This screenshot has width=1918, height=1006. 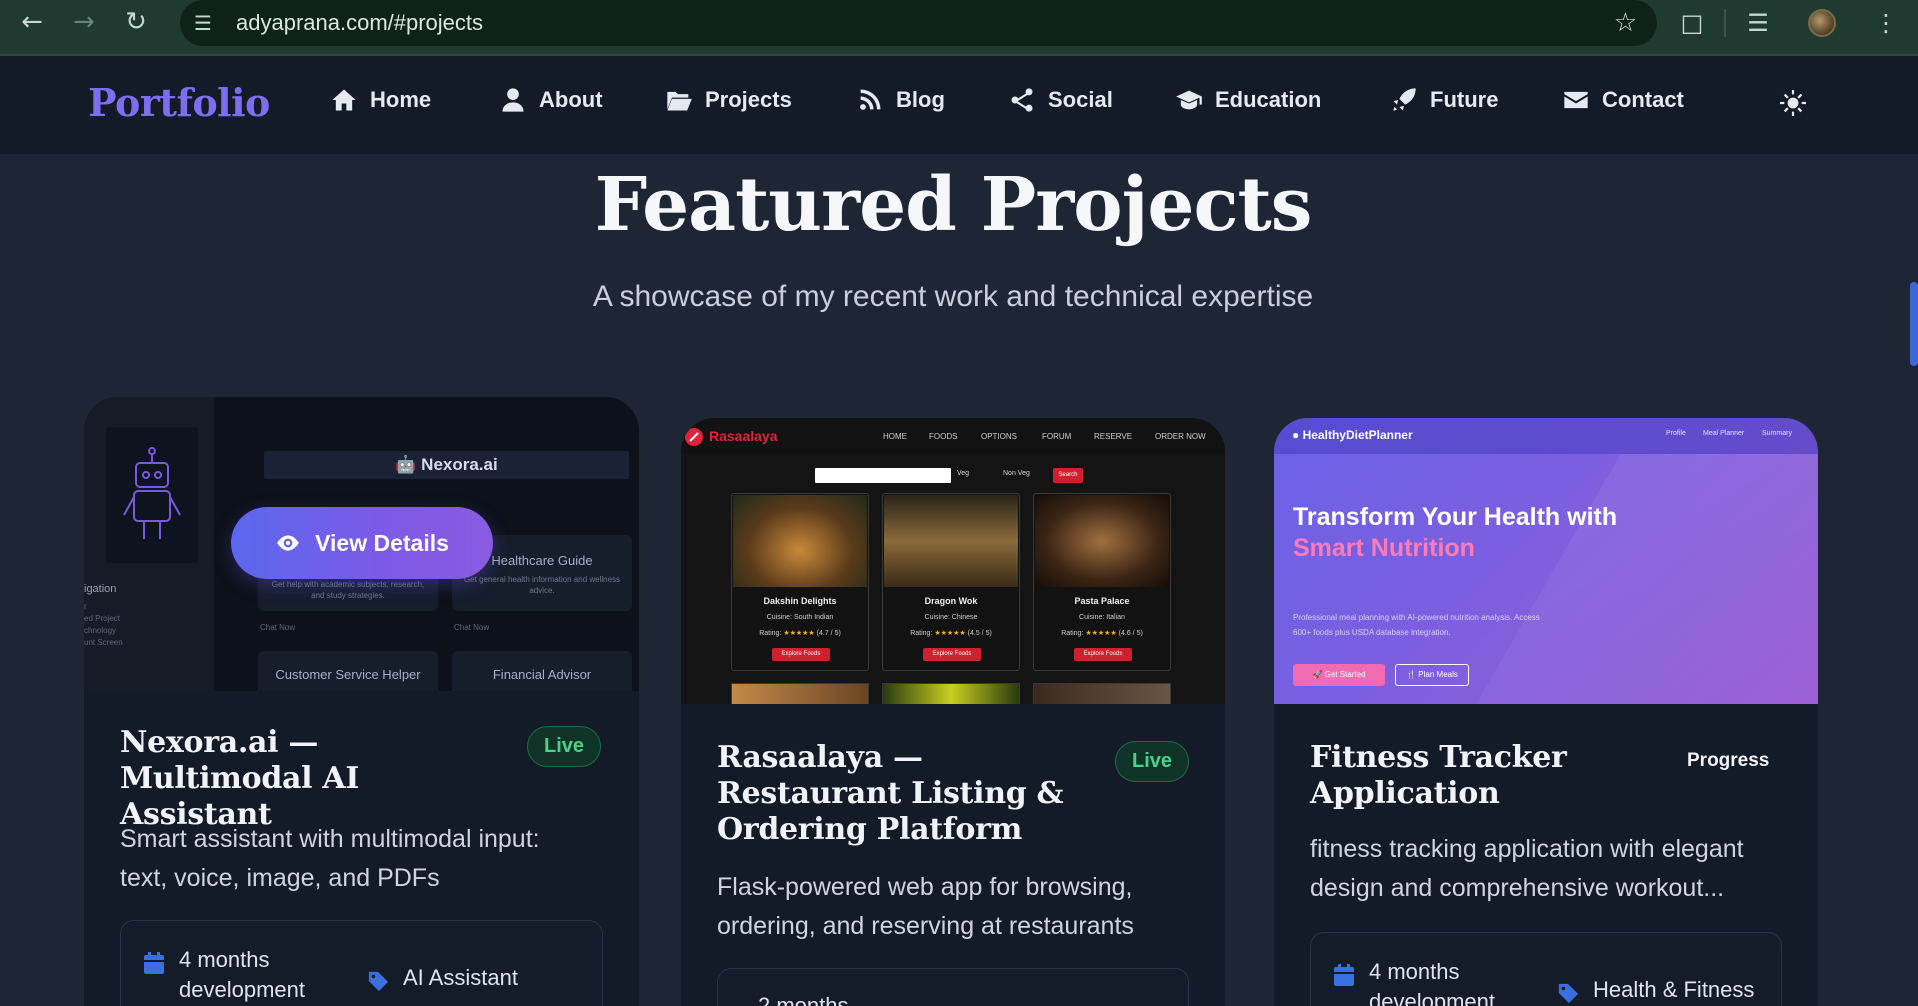 I want to click on project-title: Nexora.ai — Multimodal AI Assistant, so click(x=240, y=778).